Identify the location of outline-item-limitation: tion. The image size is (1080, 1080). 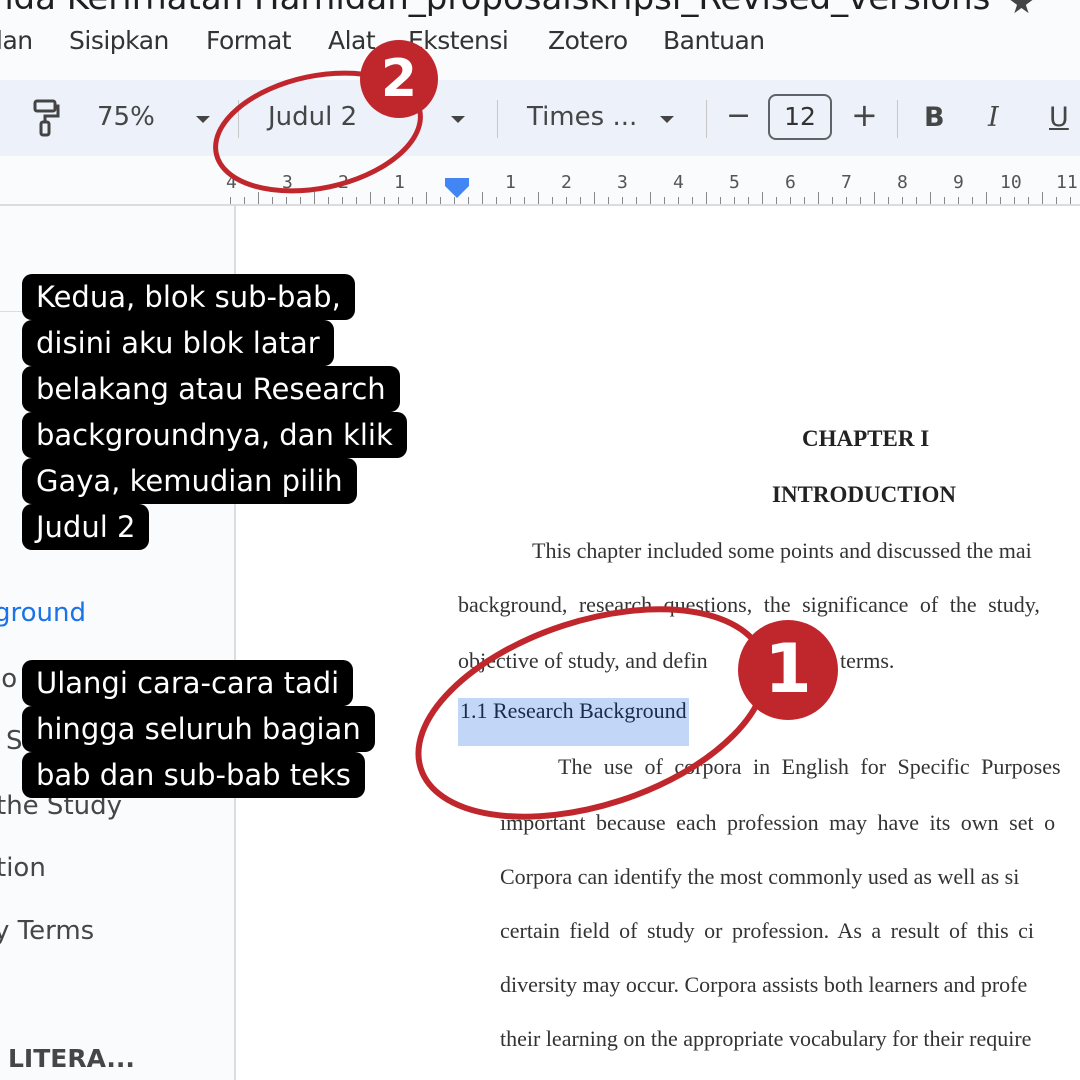
(23, 868).